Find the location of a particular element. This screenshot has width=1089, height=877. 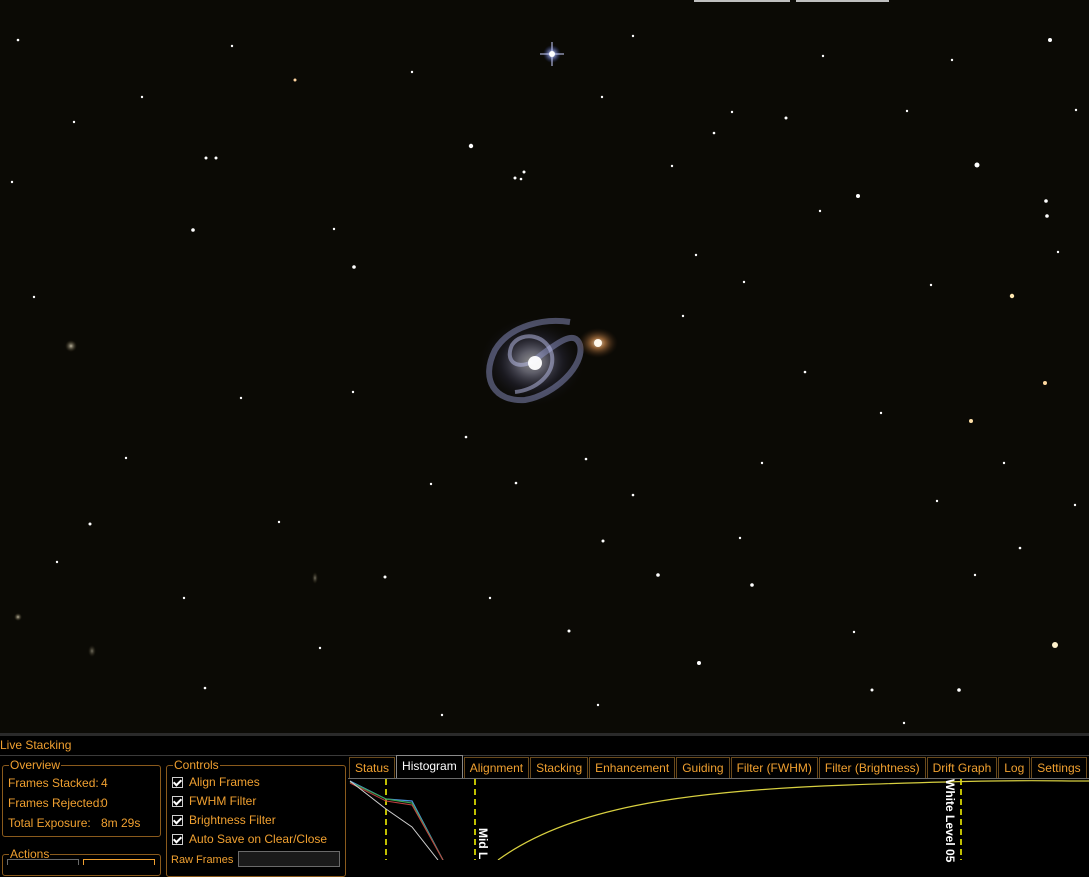

panel-divider is located at coordinates (544, 734).